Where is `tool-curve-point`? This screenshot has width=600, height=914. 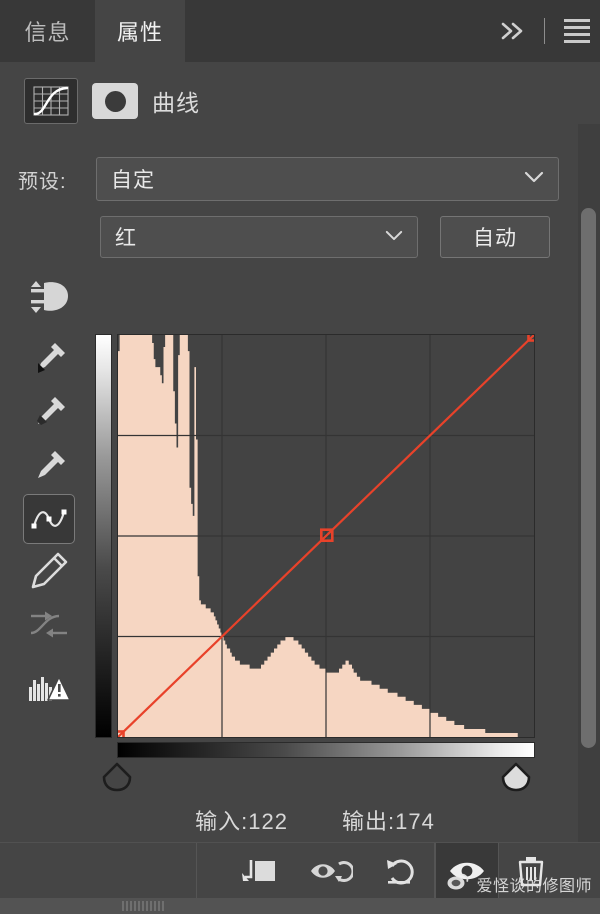
tool-curve-point is located at coordinates (49, 519).